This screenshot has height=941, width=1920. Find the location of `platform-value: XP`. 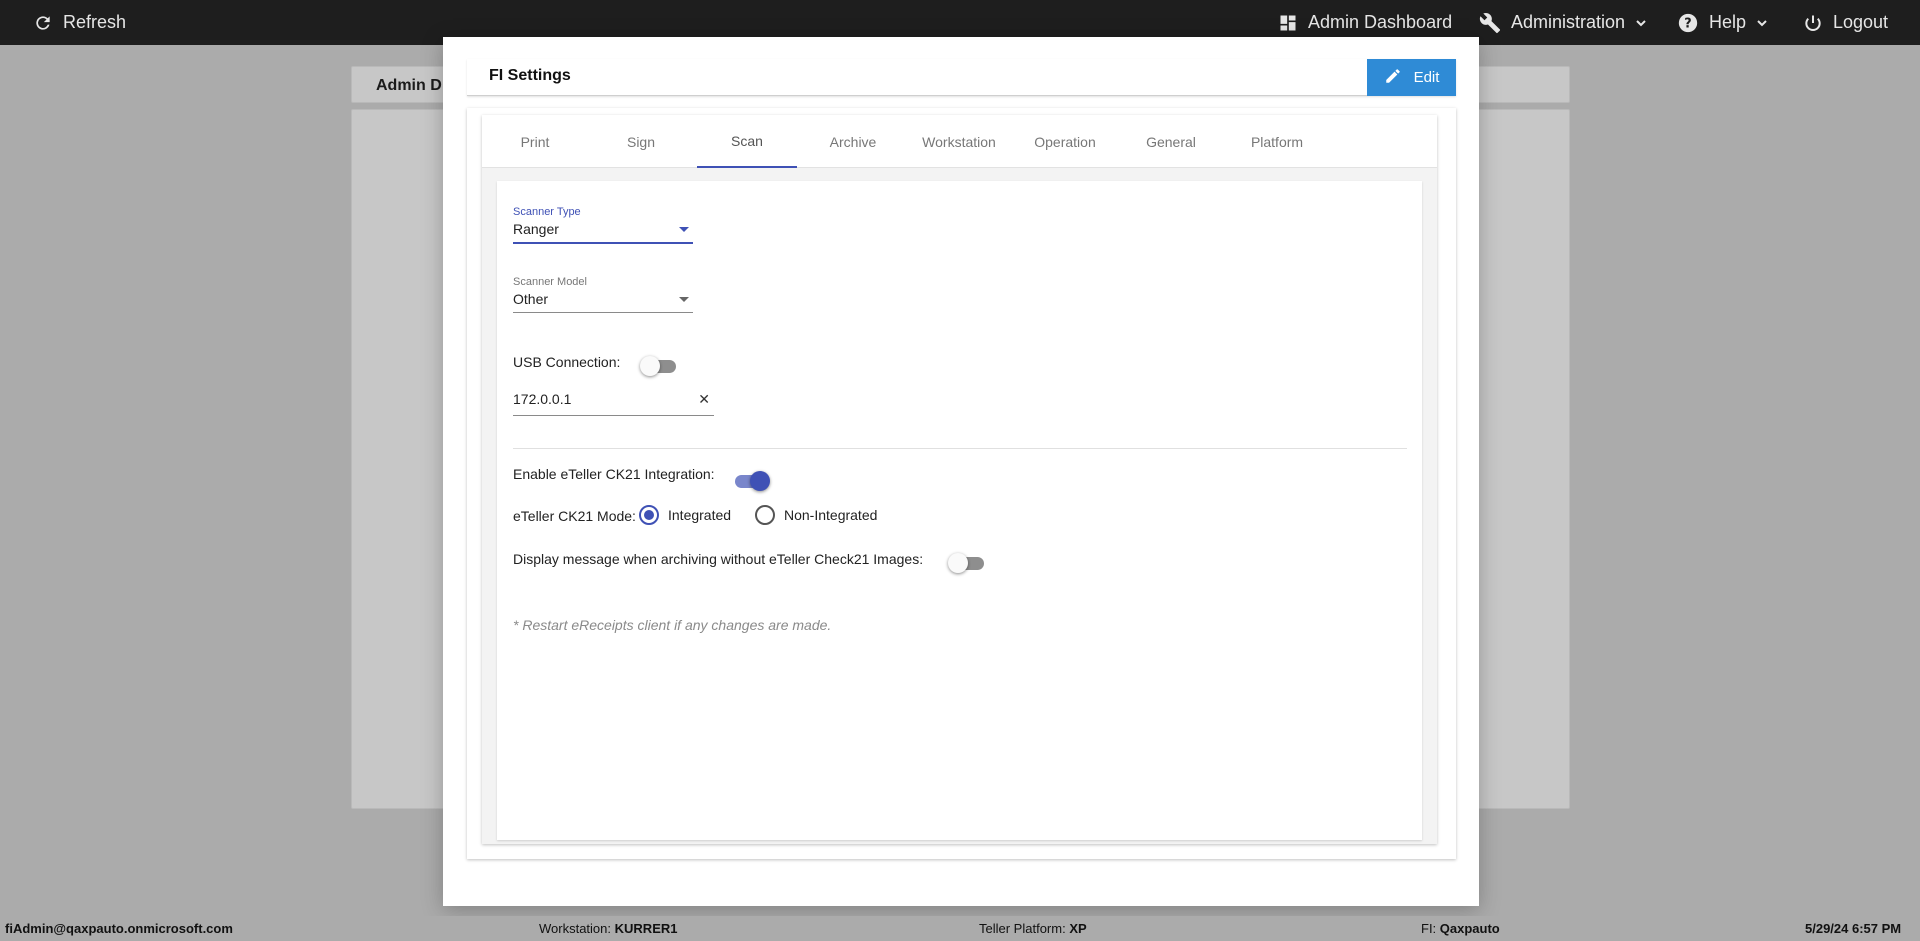

platform-value: XP is located at coordinates (1078, 928).